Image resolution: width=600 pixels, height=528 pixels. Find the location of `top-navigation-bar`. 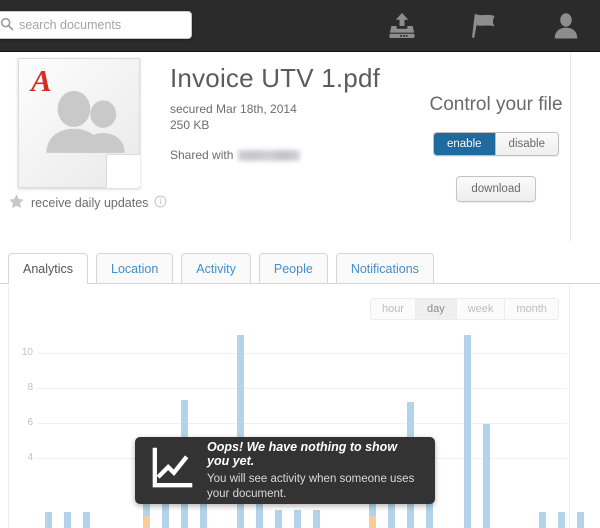

top-navigation-bar is located at coordinates (300, 26).